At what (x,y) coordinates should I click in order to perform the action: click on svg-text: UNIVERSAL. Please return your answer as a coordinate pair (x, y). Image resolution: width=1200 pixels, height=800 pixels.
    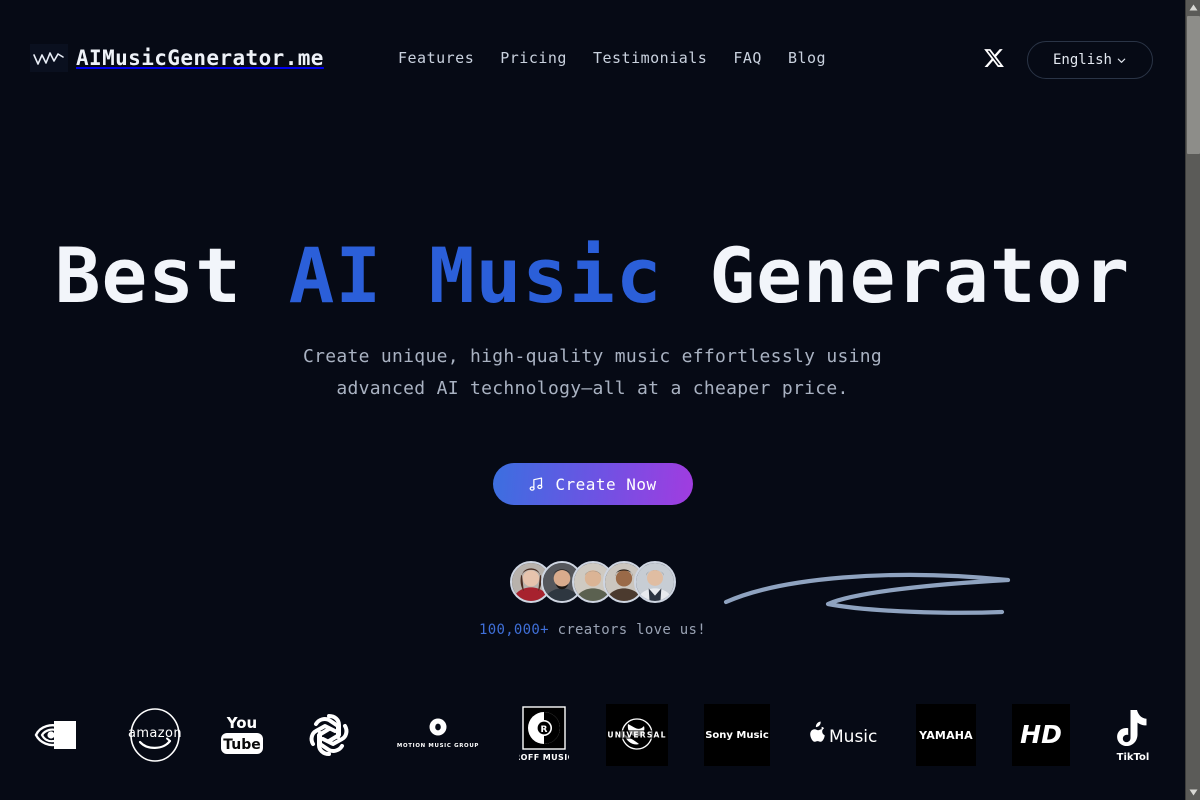
    Looking at the image, I should click on (636, 735).